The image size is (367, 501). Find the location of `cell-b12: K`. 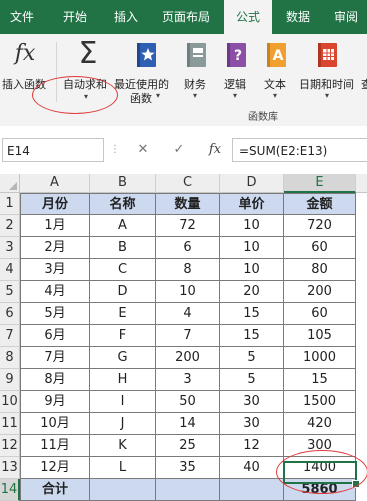

cell-b12: K is located at coordinates (123, 446).